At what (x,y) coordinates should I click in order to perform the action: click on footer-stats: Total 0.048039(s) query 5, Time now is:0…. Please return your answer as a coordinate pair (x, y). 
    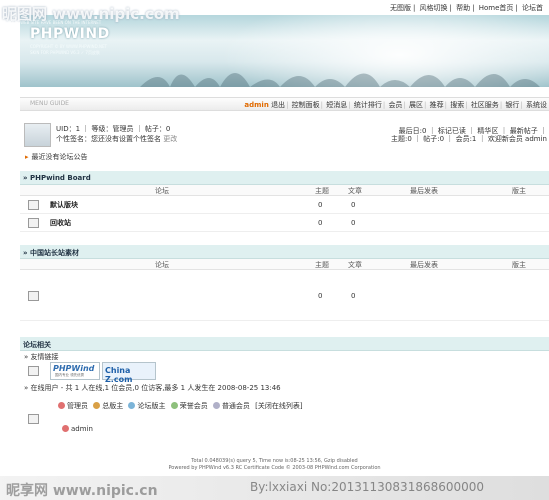
    Looking at the image, I should click on (274, 461).